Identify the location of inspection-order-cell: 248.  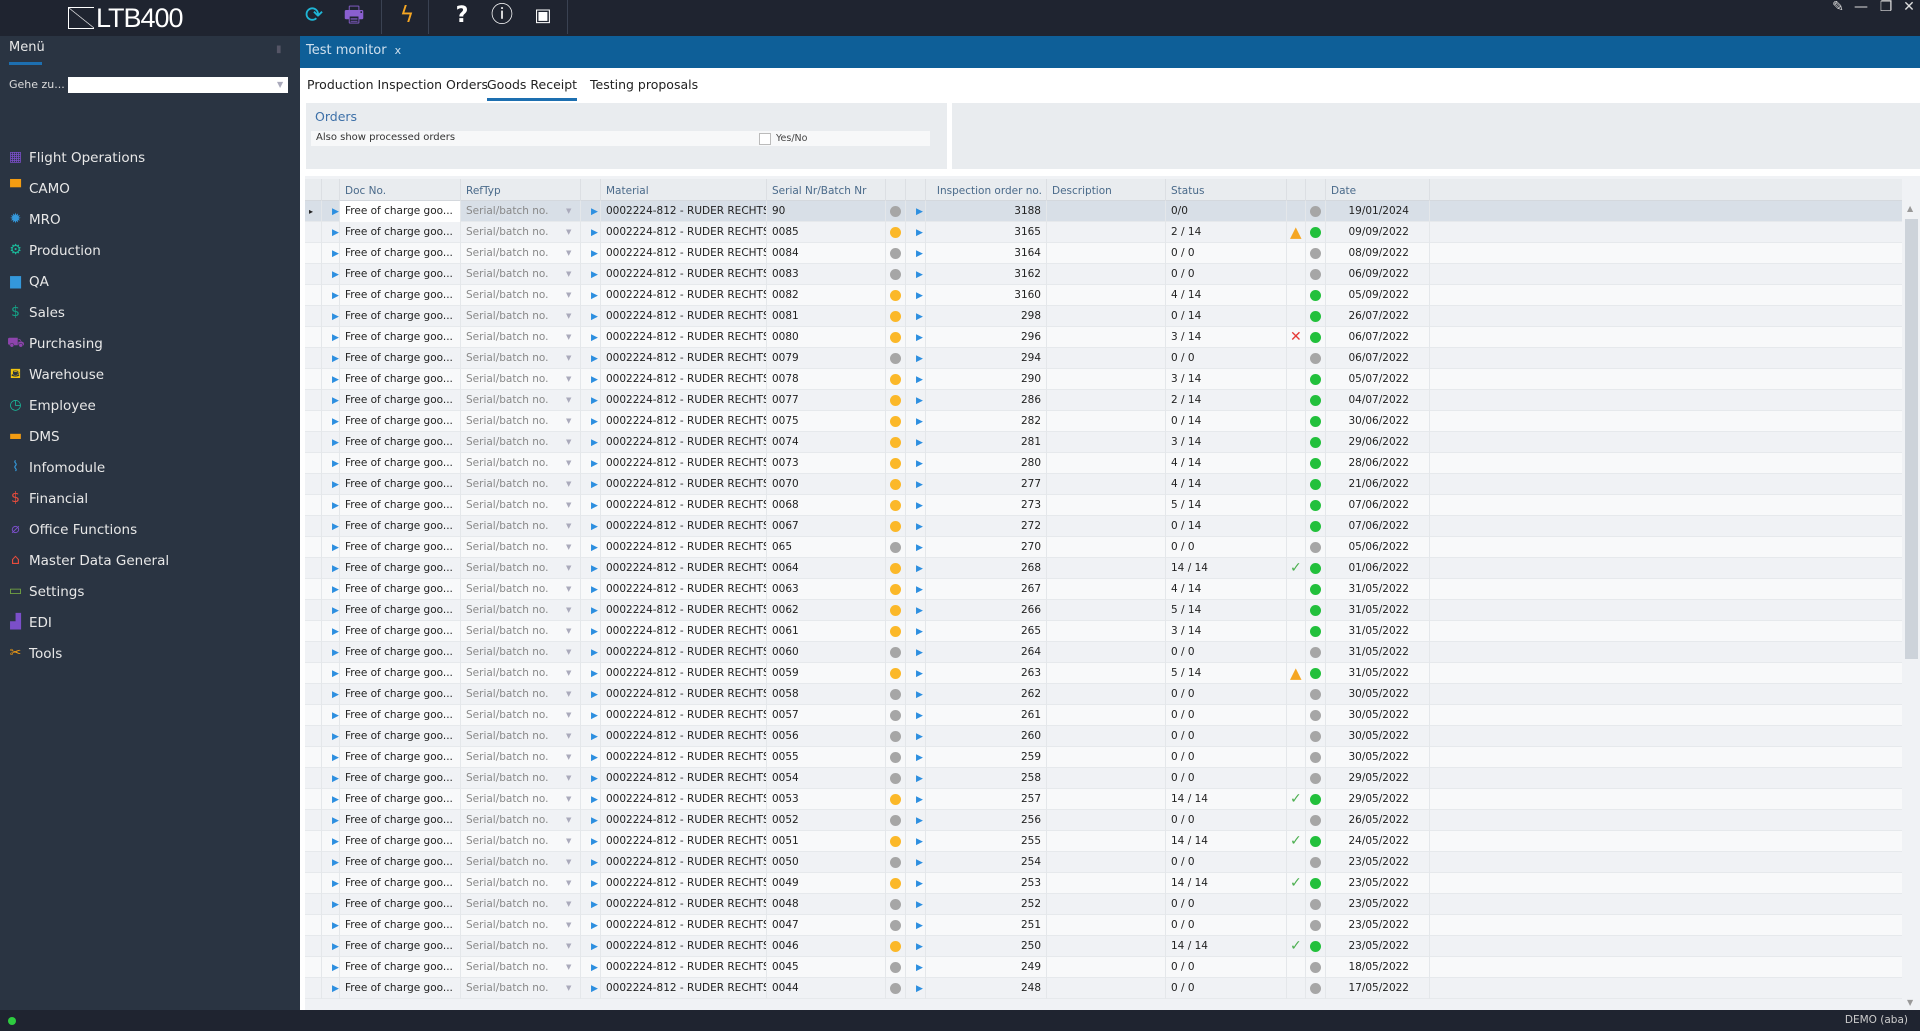
(985, 988).